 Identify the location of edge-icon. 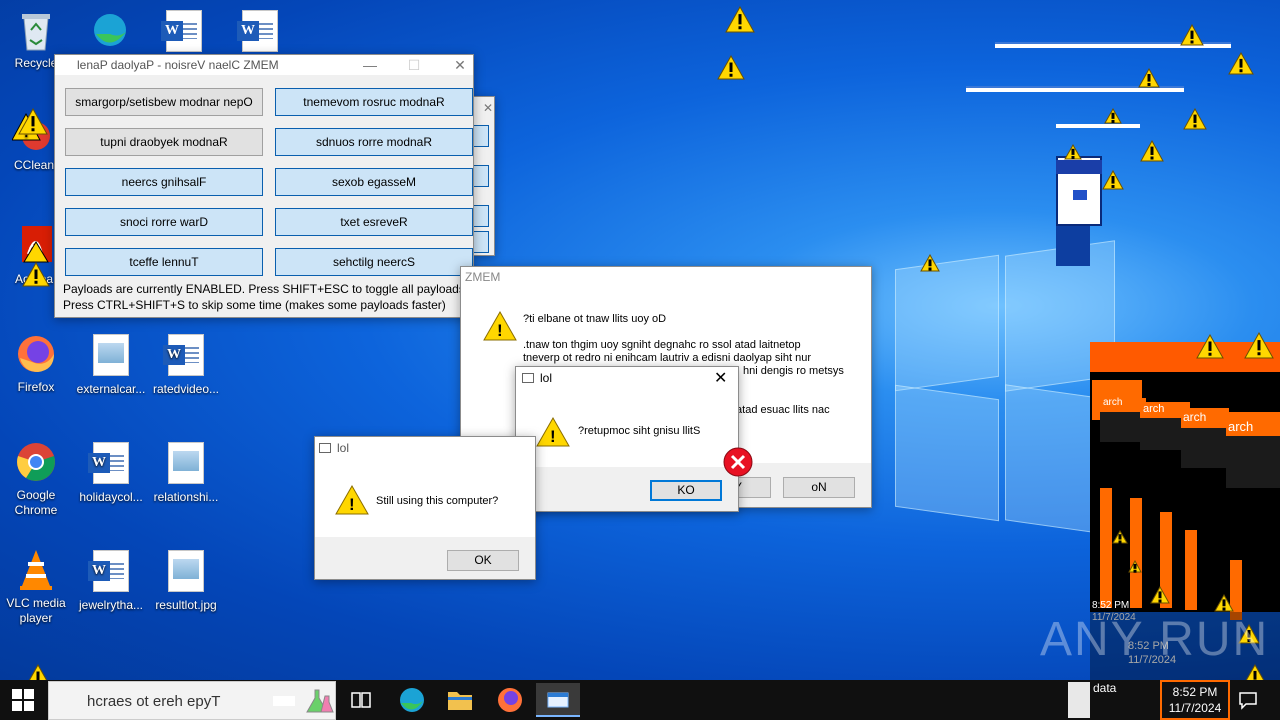
(412, 700).